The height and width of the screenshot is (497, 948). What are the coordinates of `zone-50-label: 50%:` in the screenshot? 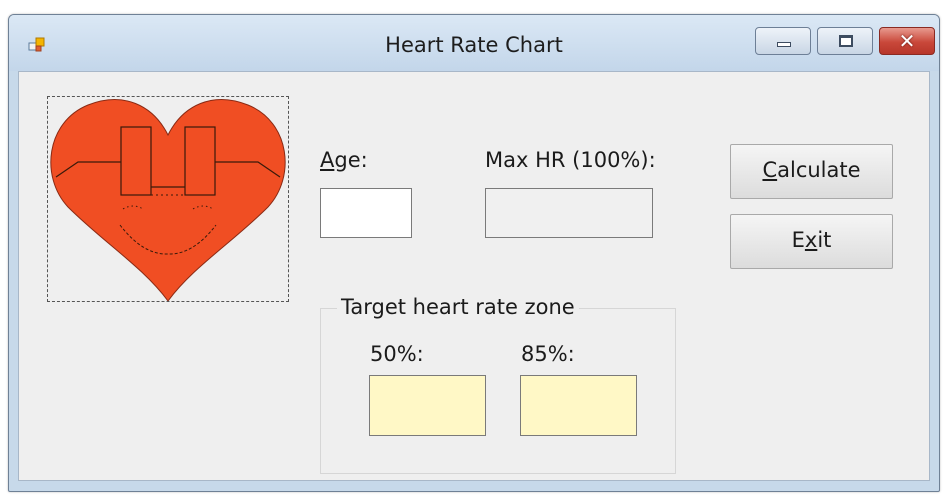 It's located at (397, 354).